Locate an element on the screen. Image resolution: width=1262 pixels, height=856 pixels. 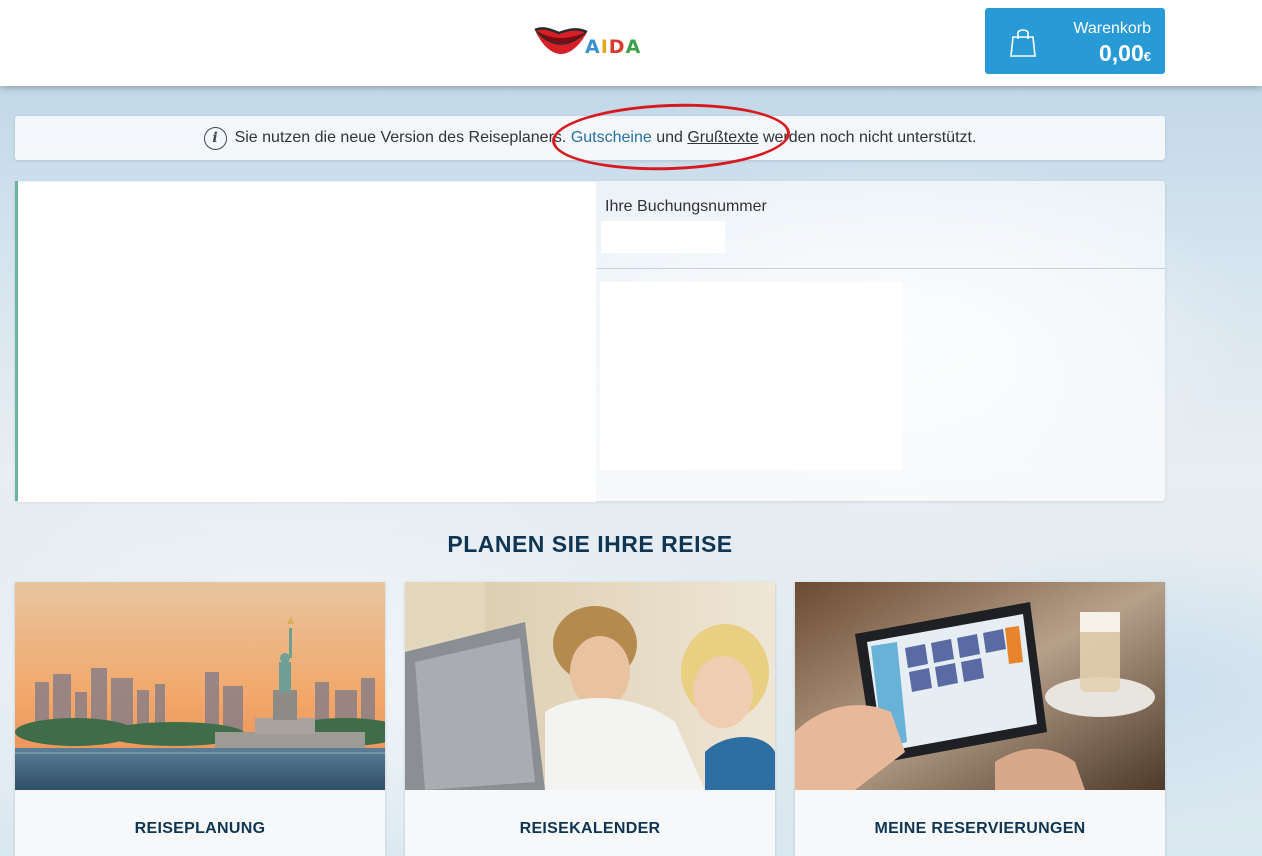
booking-divider is located at coordinates (880, 268).